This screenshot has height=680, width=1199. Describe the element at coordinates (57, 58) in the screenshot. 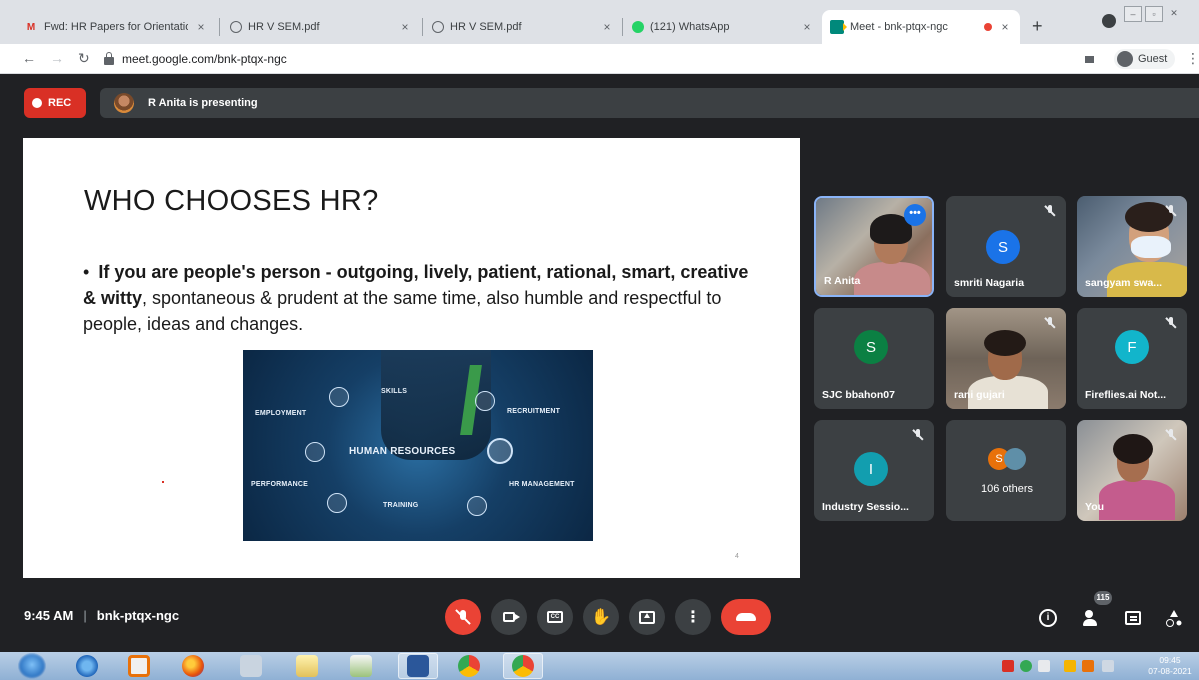

I see `forward-arrow-icon: →` at that location.